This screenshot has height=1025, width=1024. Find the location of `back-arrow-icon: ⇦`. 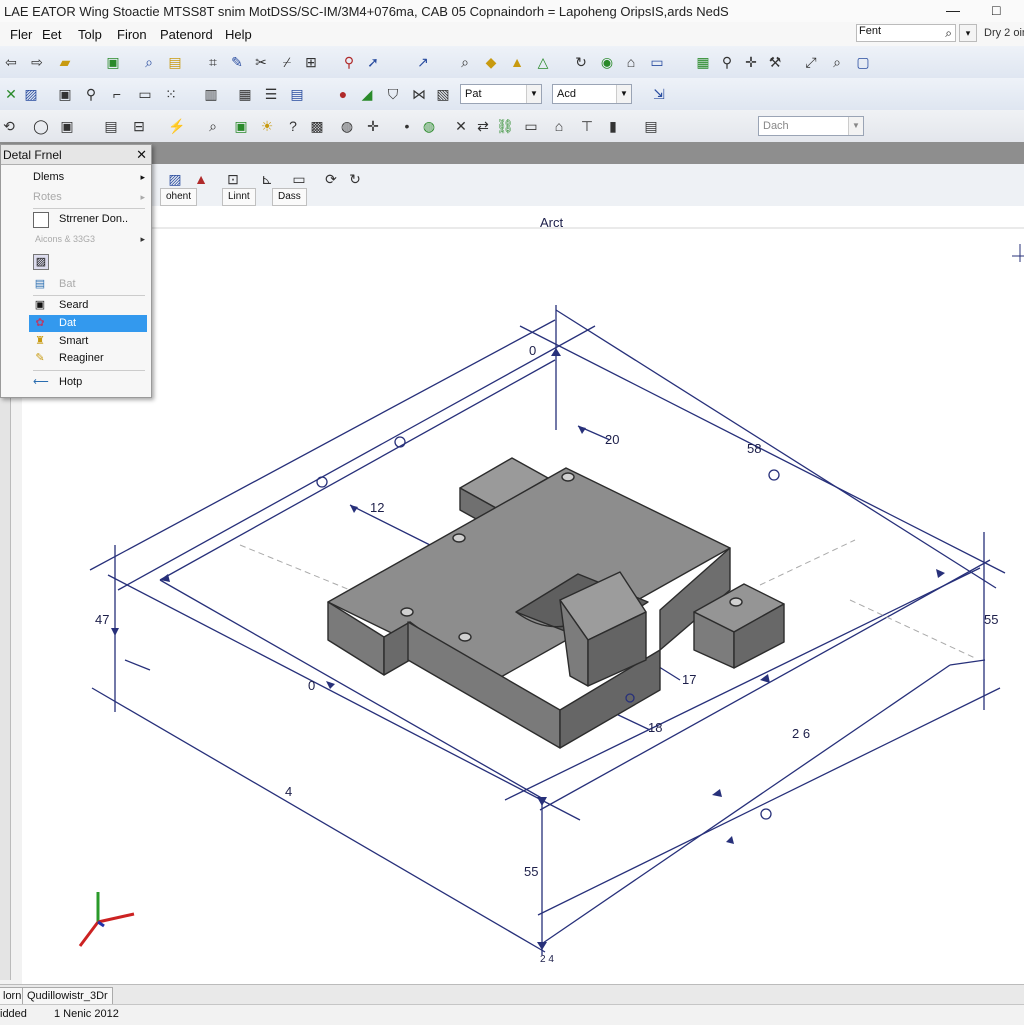

back-arrow-icon: ⇦ is located at coordinates (11, 62).